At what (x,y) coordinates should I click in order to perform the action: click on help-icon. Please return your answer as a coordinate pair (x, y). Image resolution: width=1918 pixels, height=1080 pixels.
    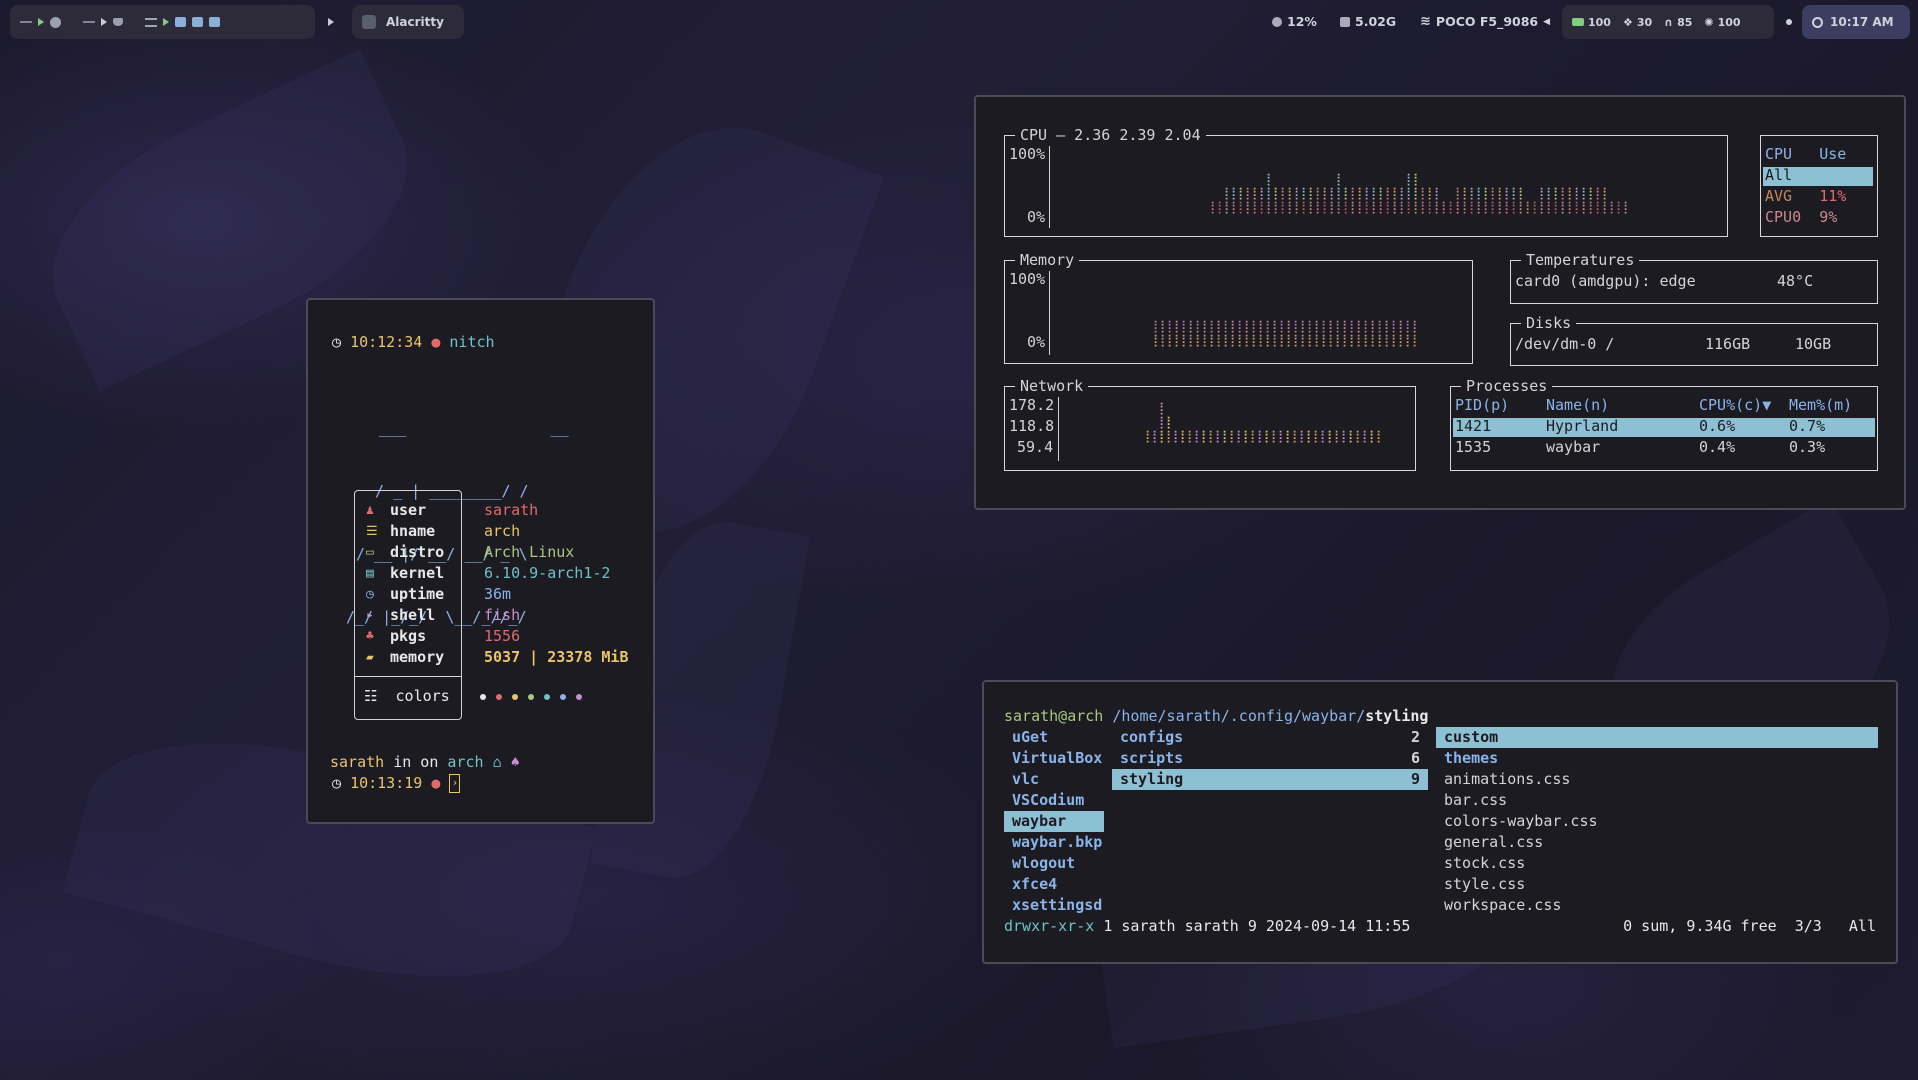
    Looking at the image, I should click on (55, 22).